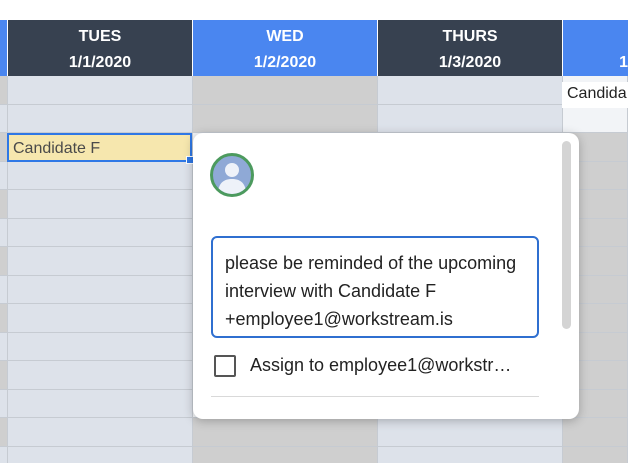 The height and width of the screenshot is (463, 628). Describe the element at coordinates (595, 48) in the screenshot. I see `column-header-next: 1` at that location.